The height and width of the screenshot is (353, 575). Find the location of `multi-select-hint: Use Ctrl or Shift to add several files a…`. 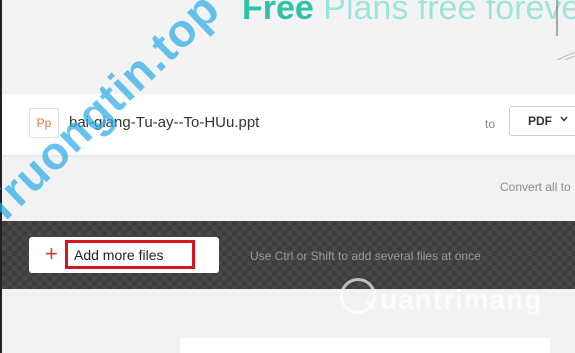

multi-select-hint: Use Ctrl or Shift to add several files a… is located at coordinates (365, 256).